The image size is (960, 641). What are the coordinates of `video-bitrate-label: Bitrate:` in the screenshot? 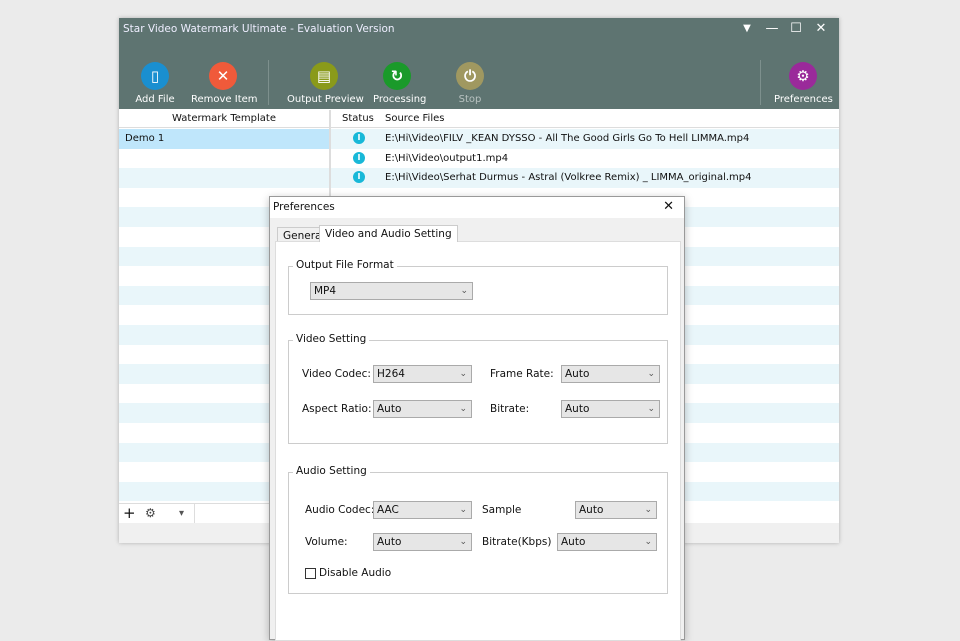 It's located at (510, 409).